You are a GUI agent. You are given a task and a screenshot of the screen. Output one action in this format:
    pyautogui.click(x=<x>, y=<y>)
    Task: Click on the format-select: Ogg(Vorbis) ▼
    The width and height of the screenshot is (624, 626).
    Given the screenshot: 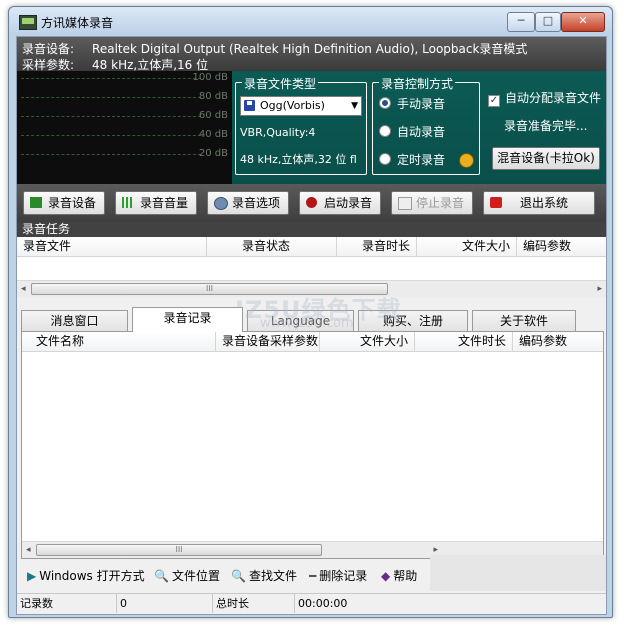 What is the action you would take?
    pyautogui.click(x=301, y=106)
    